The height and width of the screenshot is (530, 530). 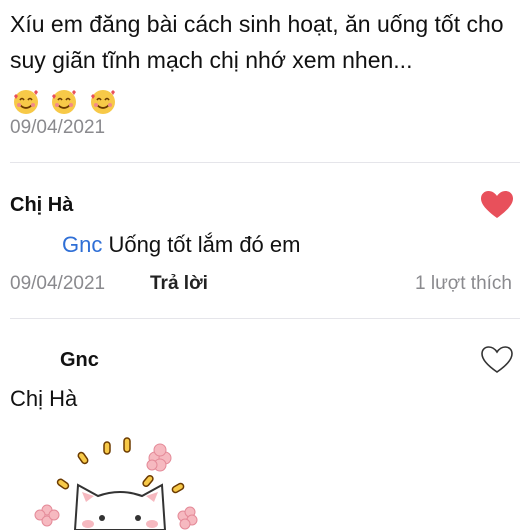 What do you see at coordinates (58, 283) in the screenshot?
I see `reply-date: 09/04/2021` at bounding box center [58, 283].